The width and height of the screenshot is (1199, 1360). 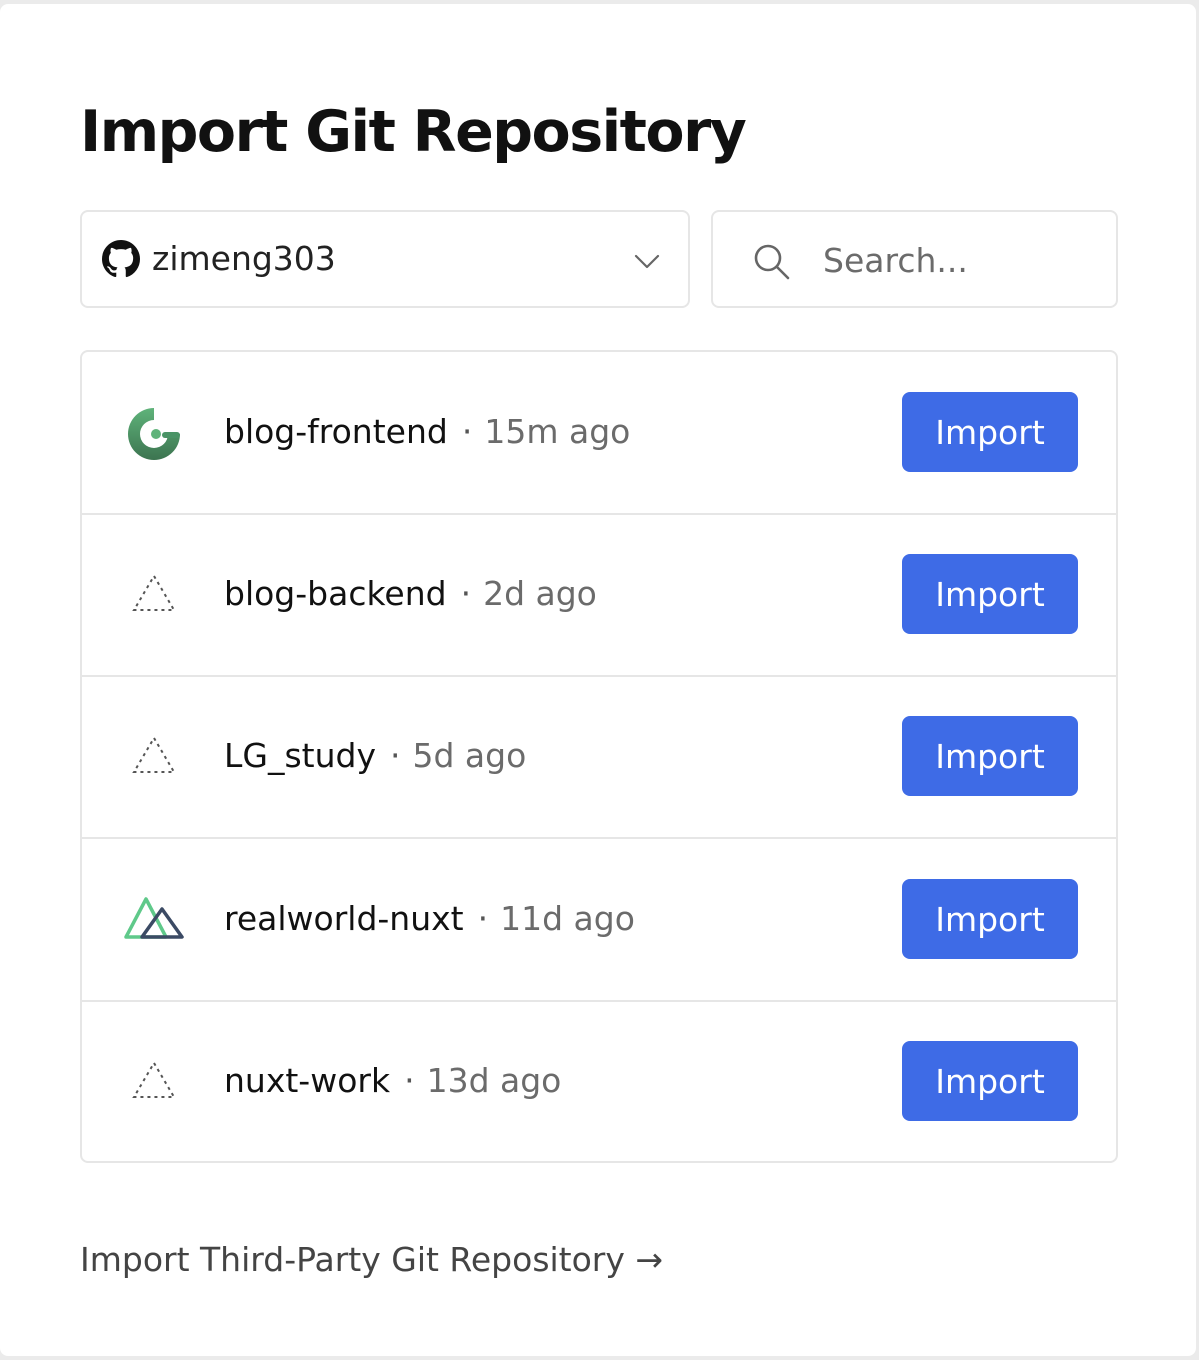 I want to click on import-button-lg-study: Import, so click(x=990, y=756).